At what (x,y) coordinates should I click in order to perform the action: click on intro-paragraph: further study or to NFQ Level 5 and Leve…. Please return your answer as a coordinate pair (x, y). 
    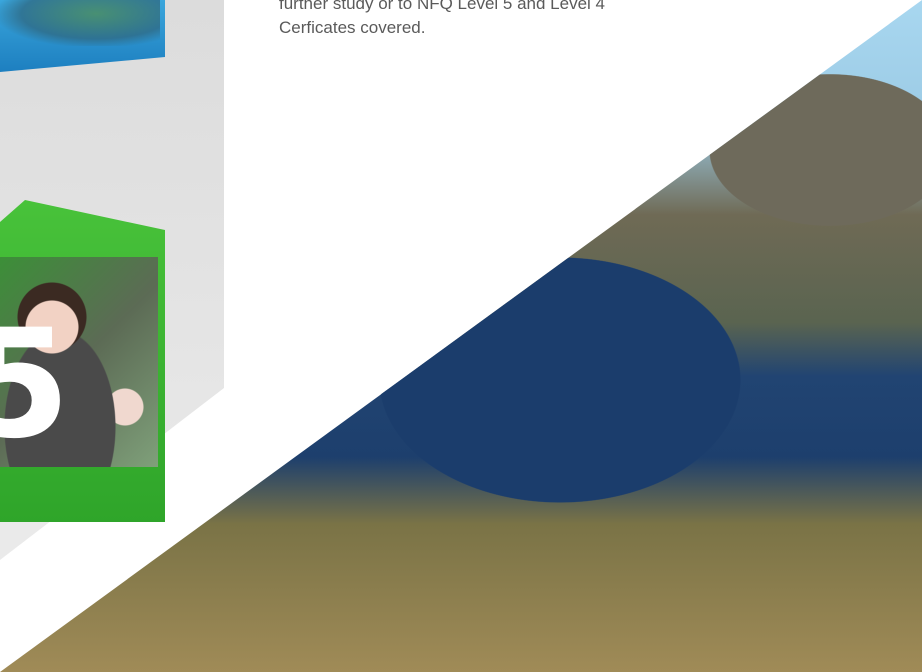
    Looking at the image, I should click on (559, 20).